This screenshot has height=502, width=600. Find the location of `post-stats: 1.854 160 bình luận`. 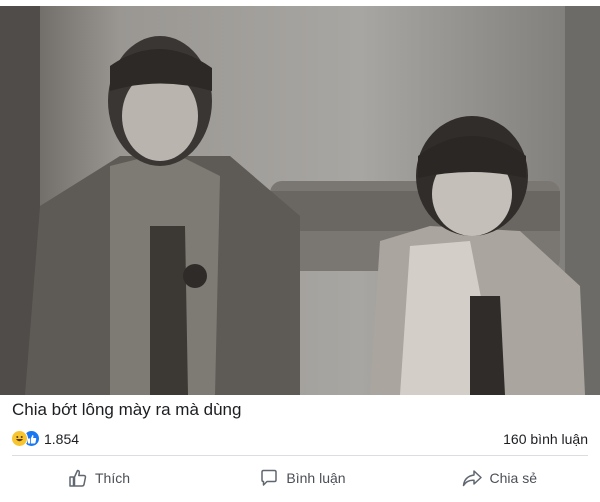

post-stats: 1.854 160 bình luận is located at coordinates (300, 439).